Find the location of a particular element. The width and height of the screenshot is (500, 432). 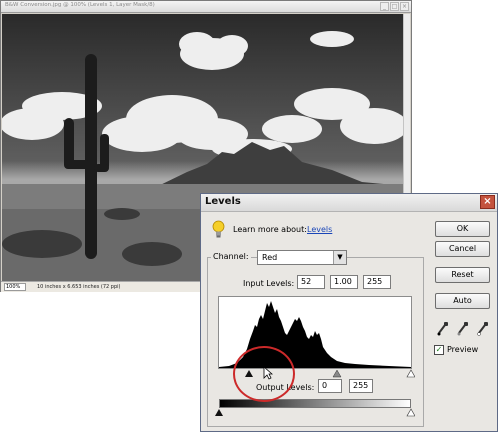

maximize-button: □ is located at coordinates (394, 6).